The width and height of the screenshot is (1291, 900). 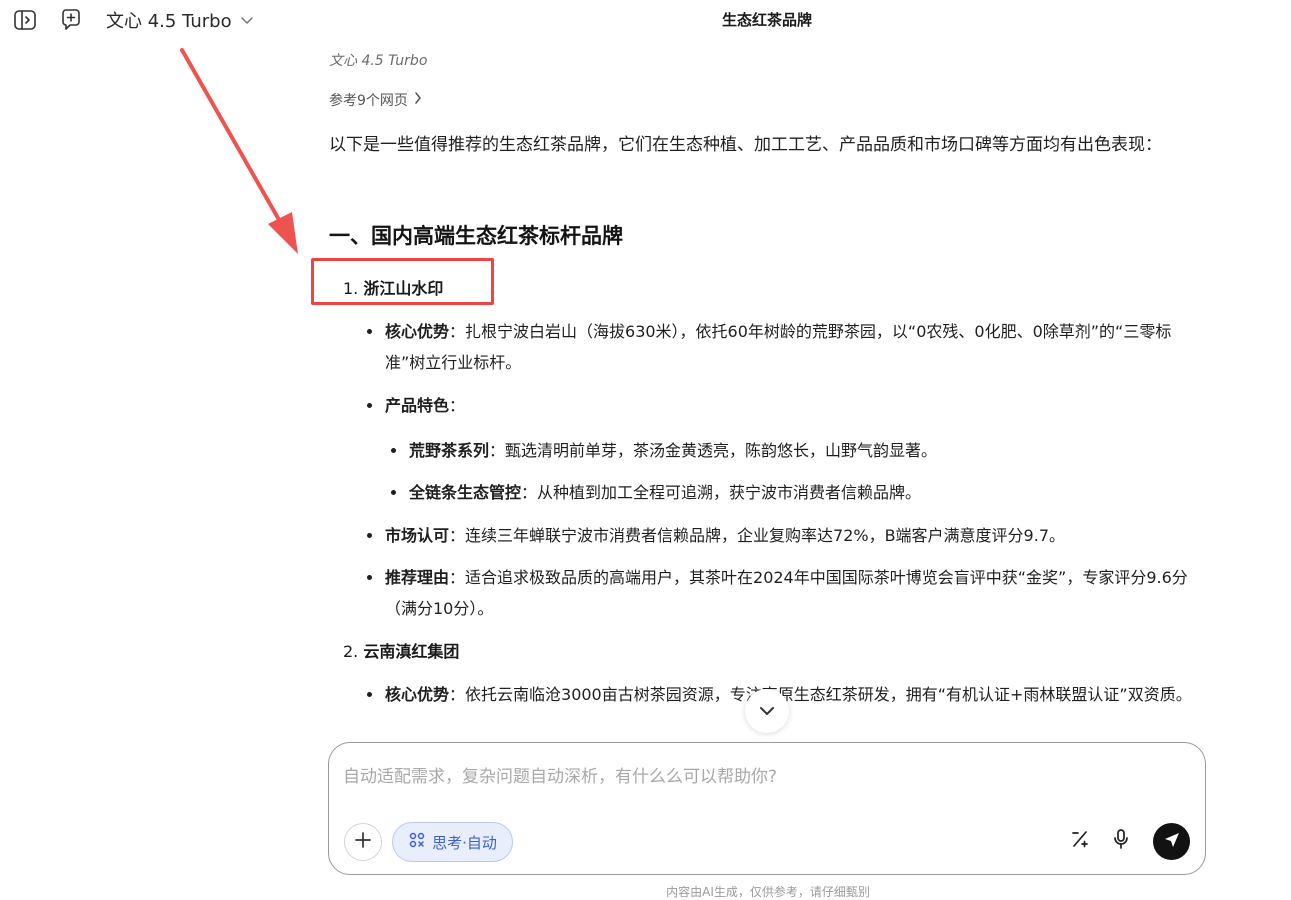 I want to click on brand-name: 云南滇红集团, so click(x=411, y=651).